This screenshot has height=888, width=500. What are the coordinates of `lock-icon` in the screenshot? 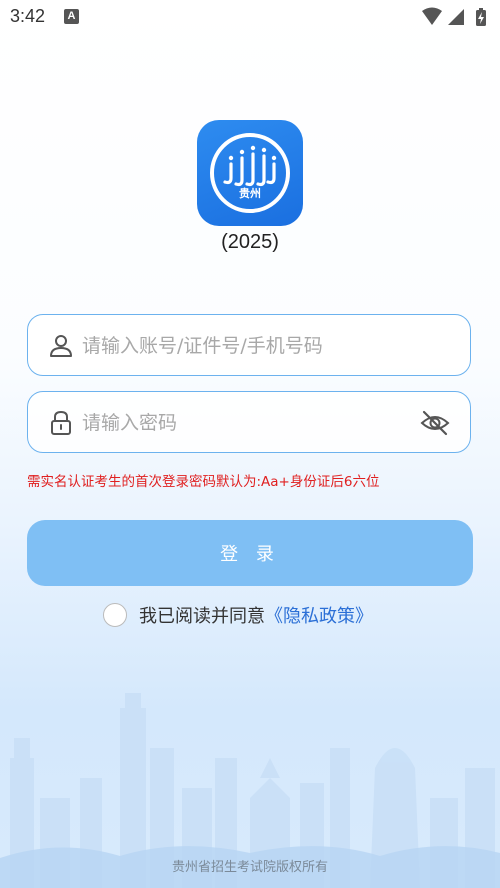 It's located at (61, 422).